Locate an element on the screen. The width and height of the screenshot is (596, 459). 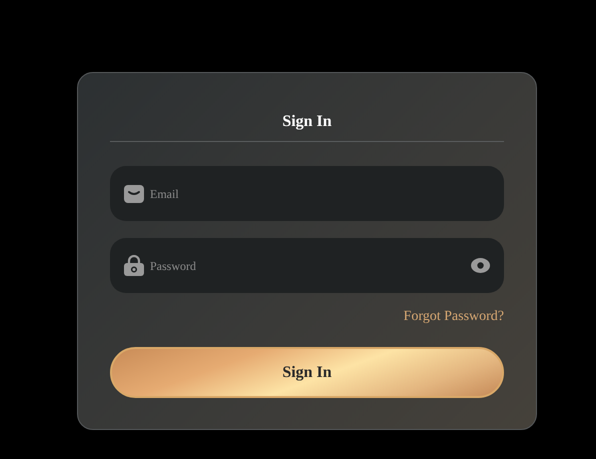
password-field: Password is located at coordinates (307, 265).